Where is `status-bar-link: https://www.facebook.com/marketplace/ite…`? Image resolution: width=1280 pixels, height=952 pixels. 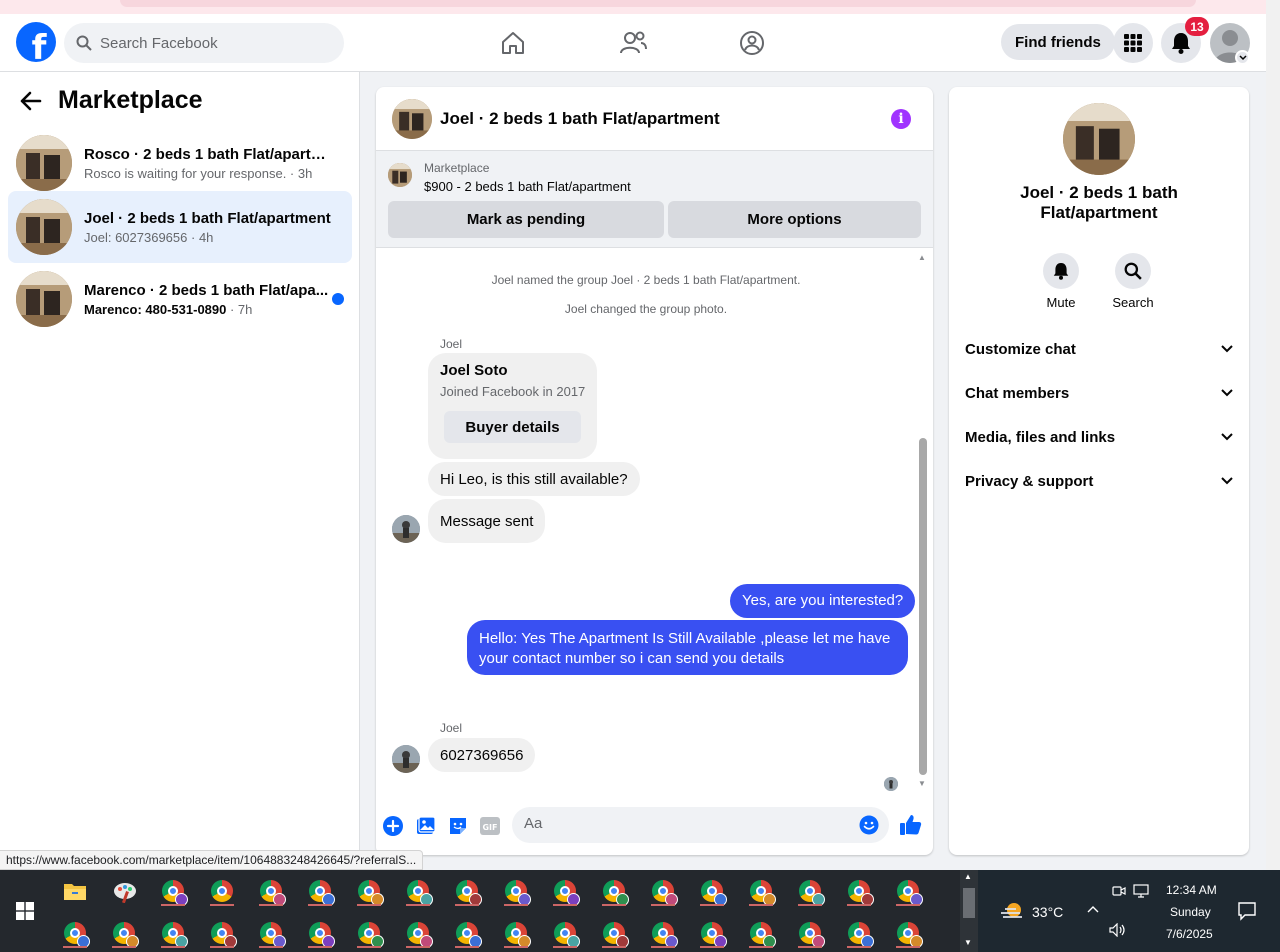 status-bar-link: https://www.facebook.com/marketplace/ite… is located at coordinates (212, 860).